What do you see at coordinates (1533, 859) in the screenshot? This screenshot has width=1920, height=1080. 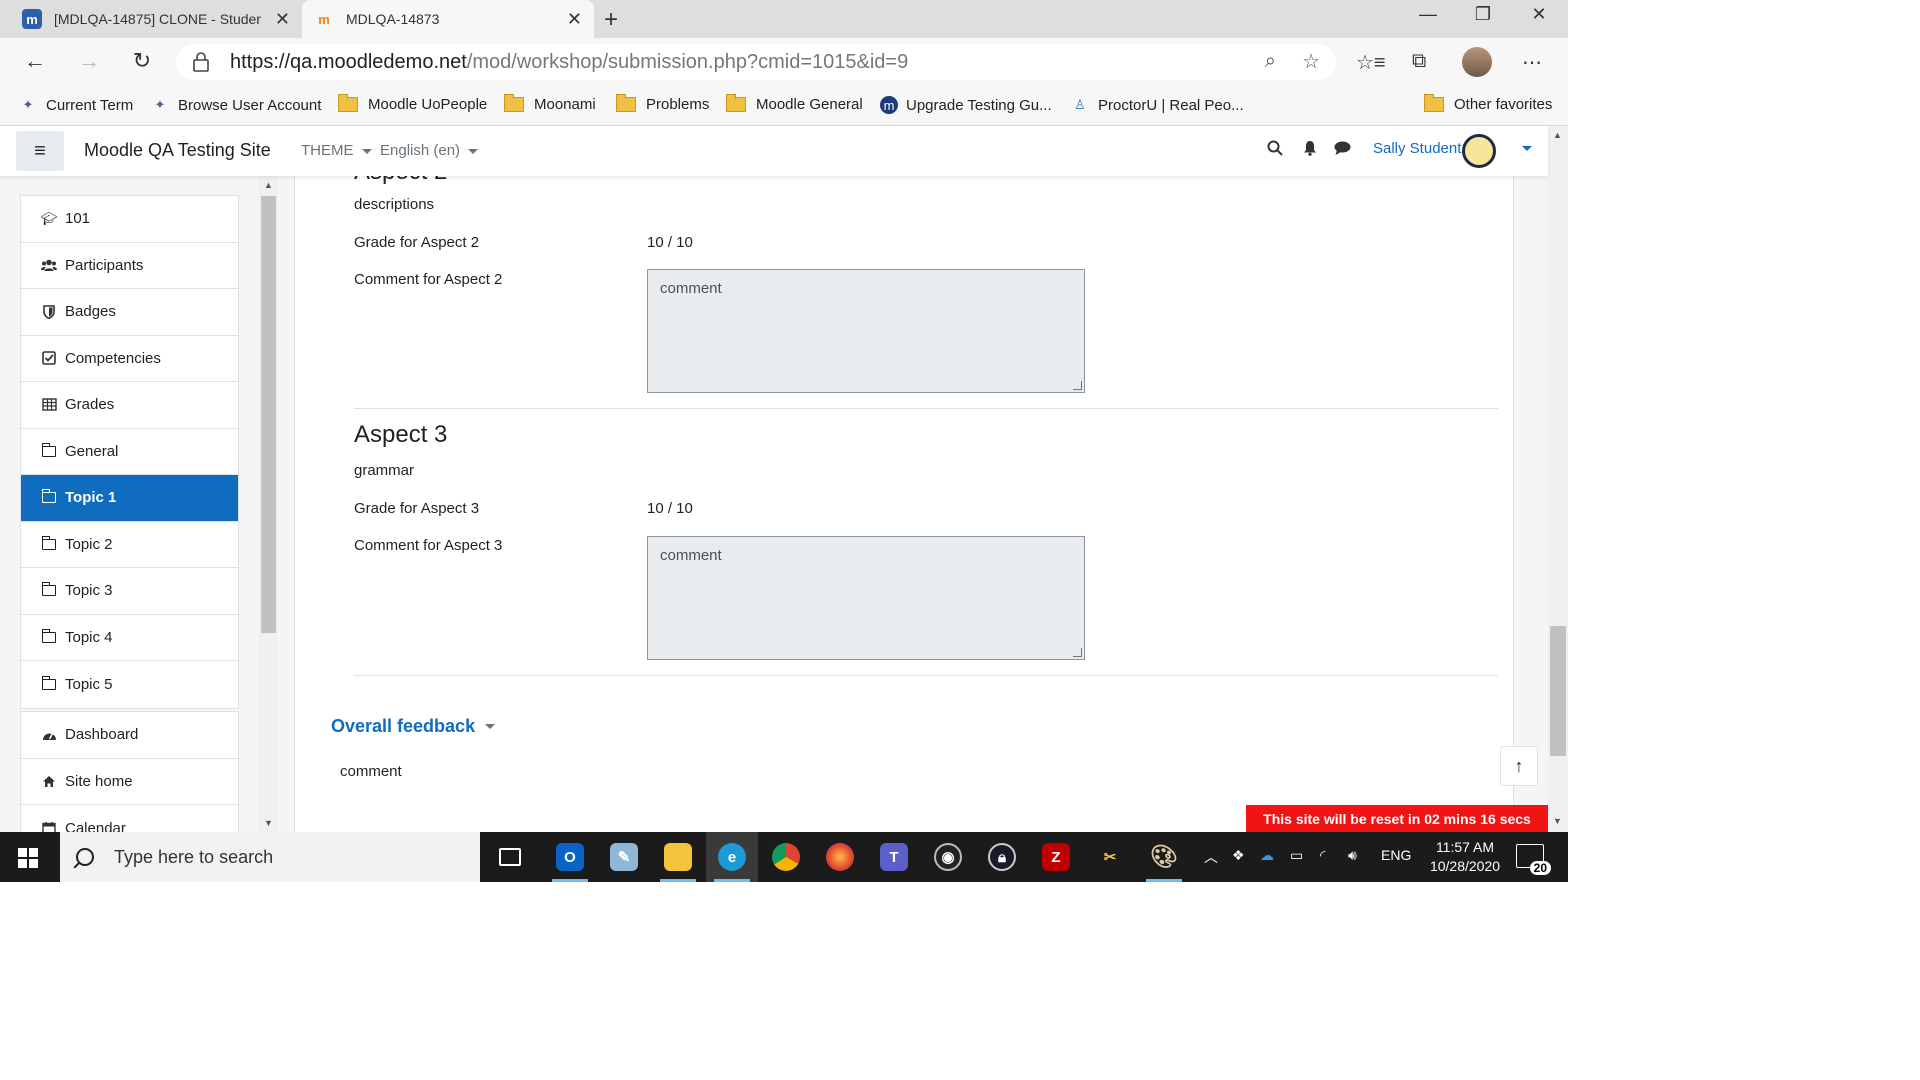 I see `action-center-icon: 20` at bounding box center [1533, 859].